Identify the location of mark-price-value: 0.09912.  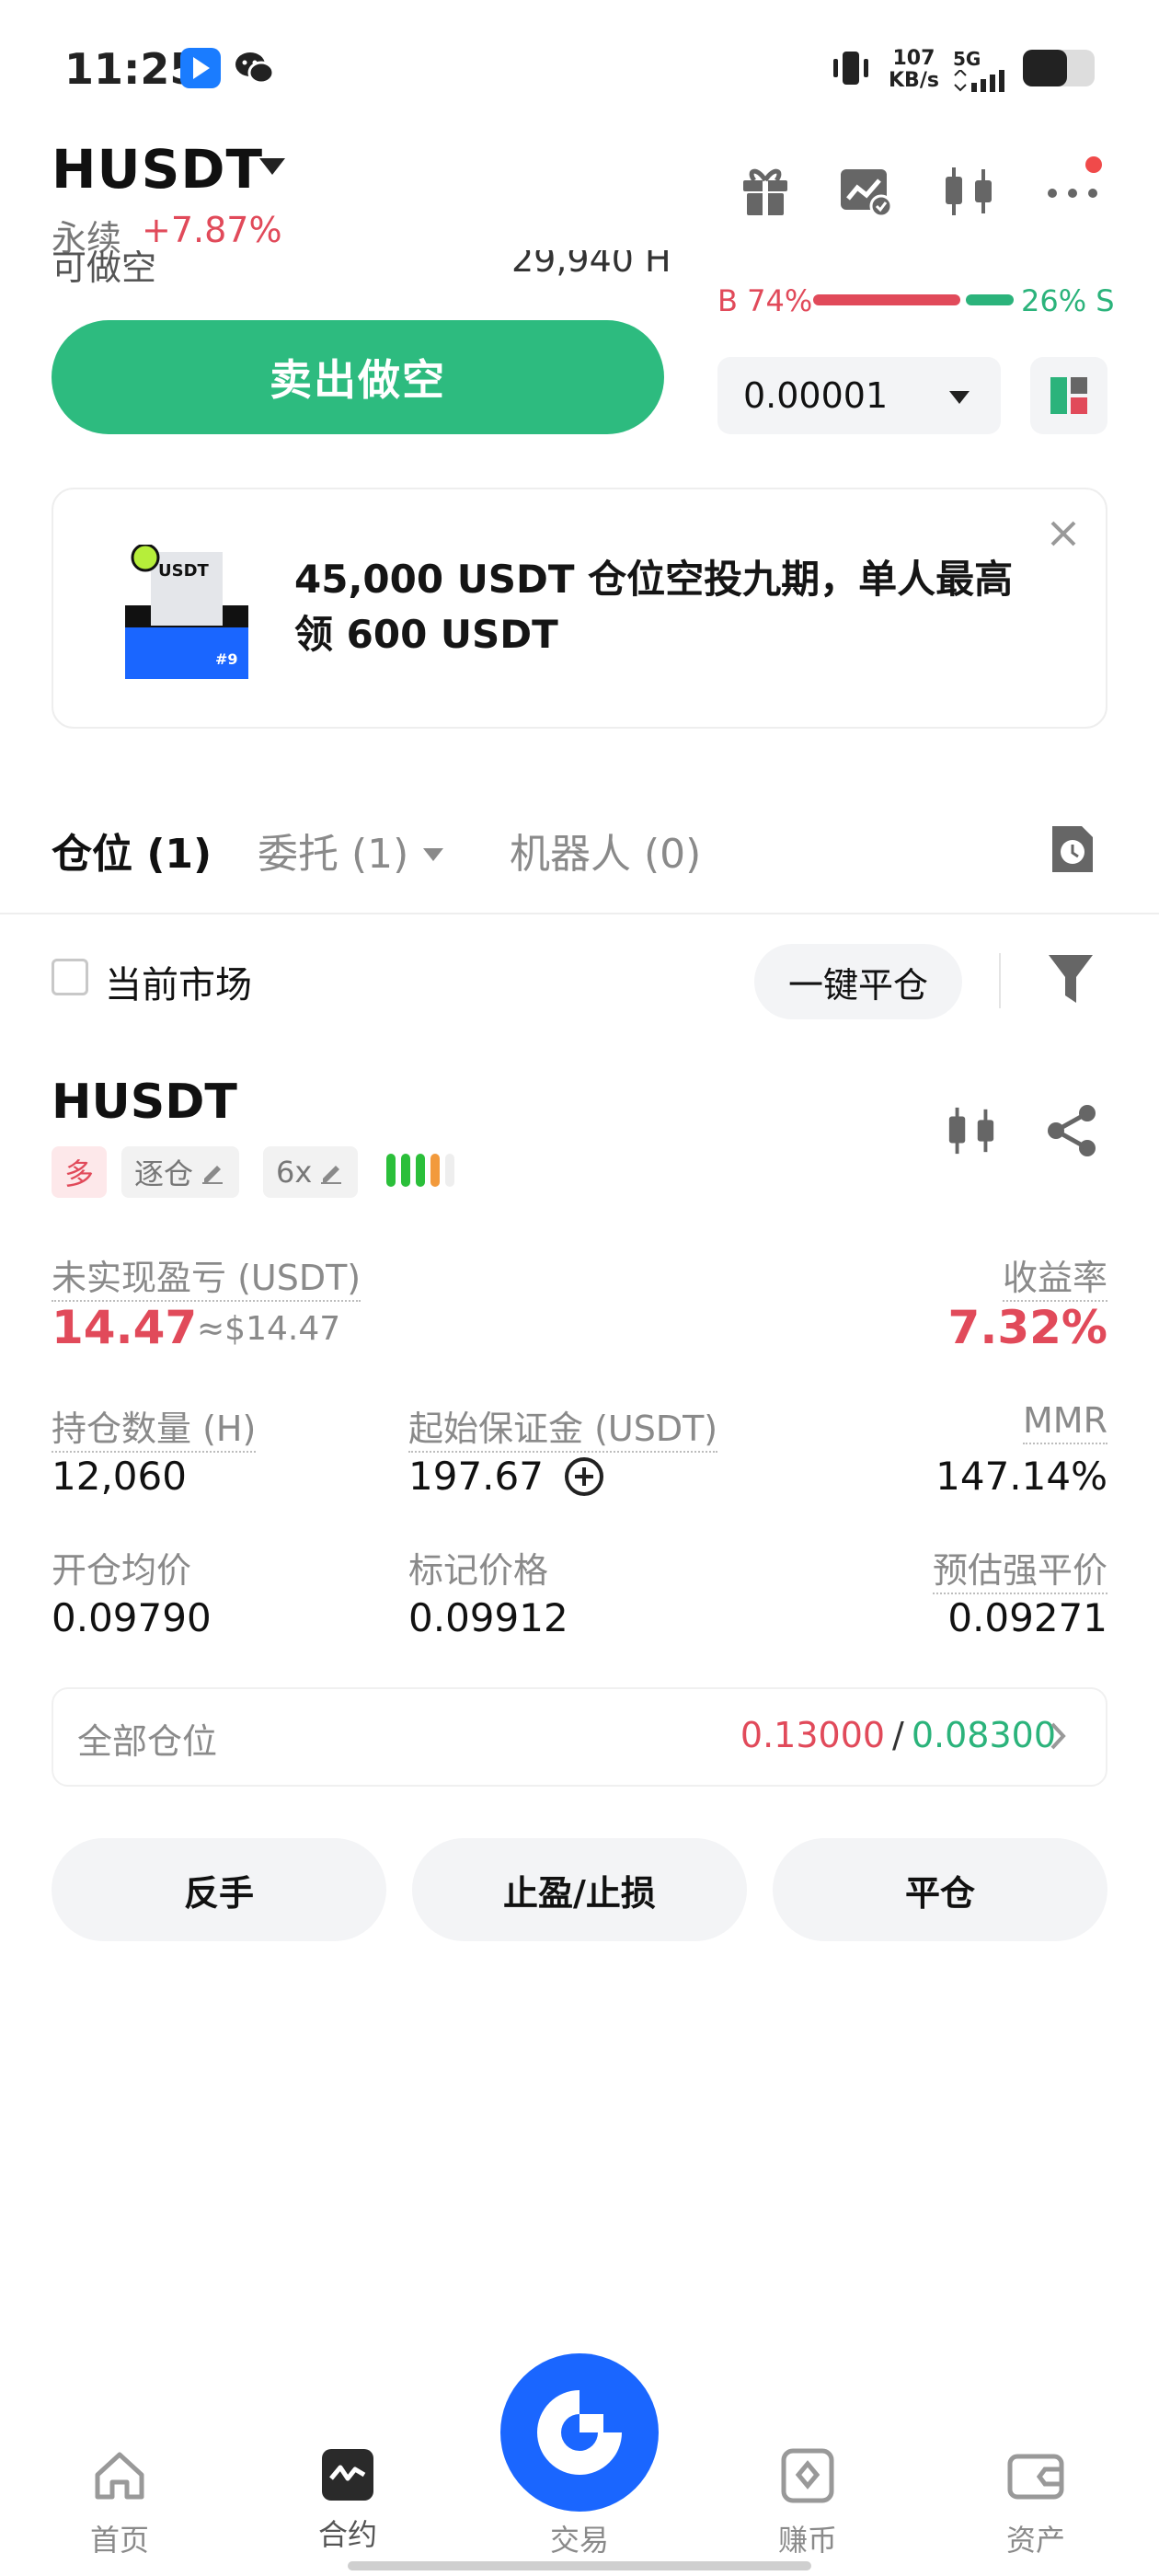
(488, 1617).